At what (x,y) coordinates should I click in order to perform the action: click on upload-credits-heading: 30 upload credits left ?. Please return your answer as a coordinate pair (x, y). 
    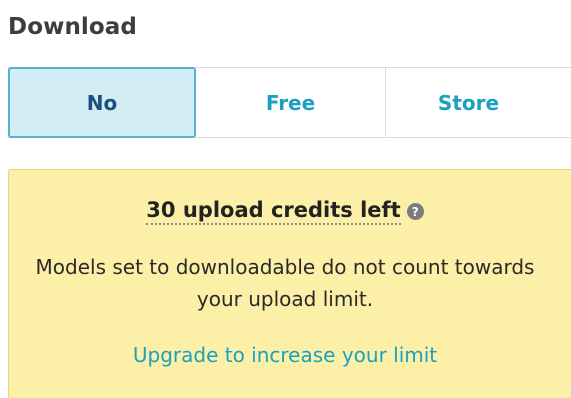
    Looking at the image, I should click on (285, 212).